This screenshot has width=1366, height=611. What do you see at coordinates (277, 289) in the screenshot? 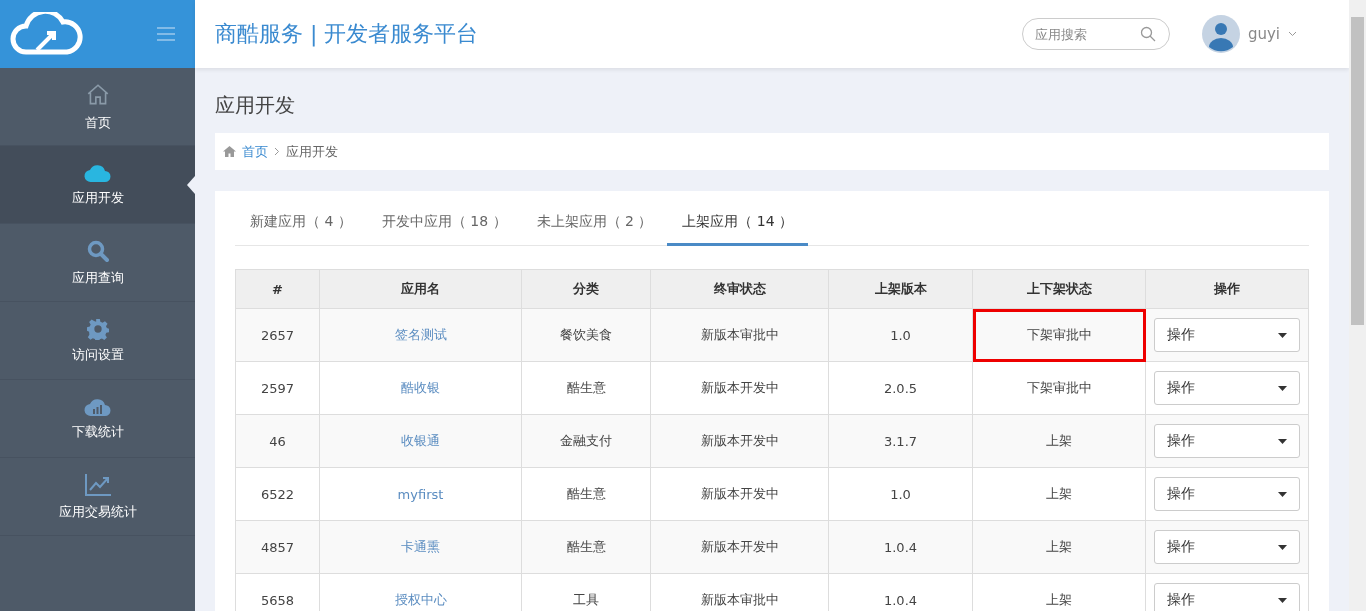
I see `column-header: #` at bounding box center [277, 289].